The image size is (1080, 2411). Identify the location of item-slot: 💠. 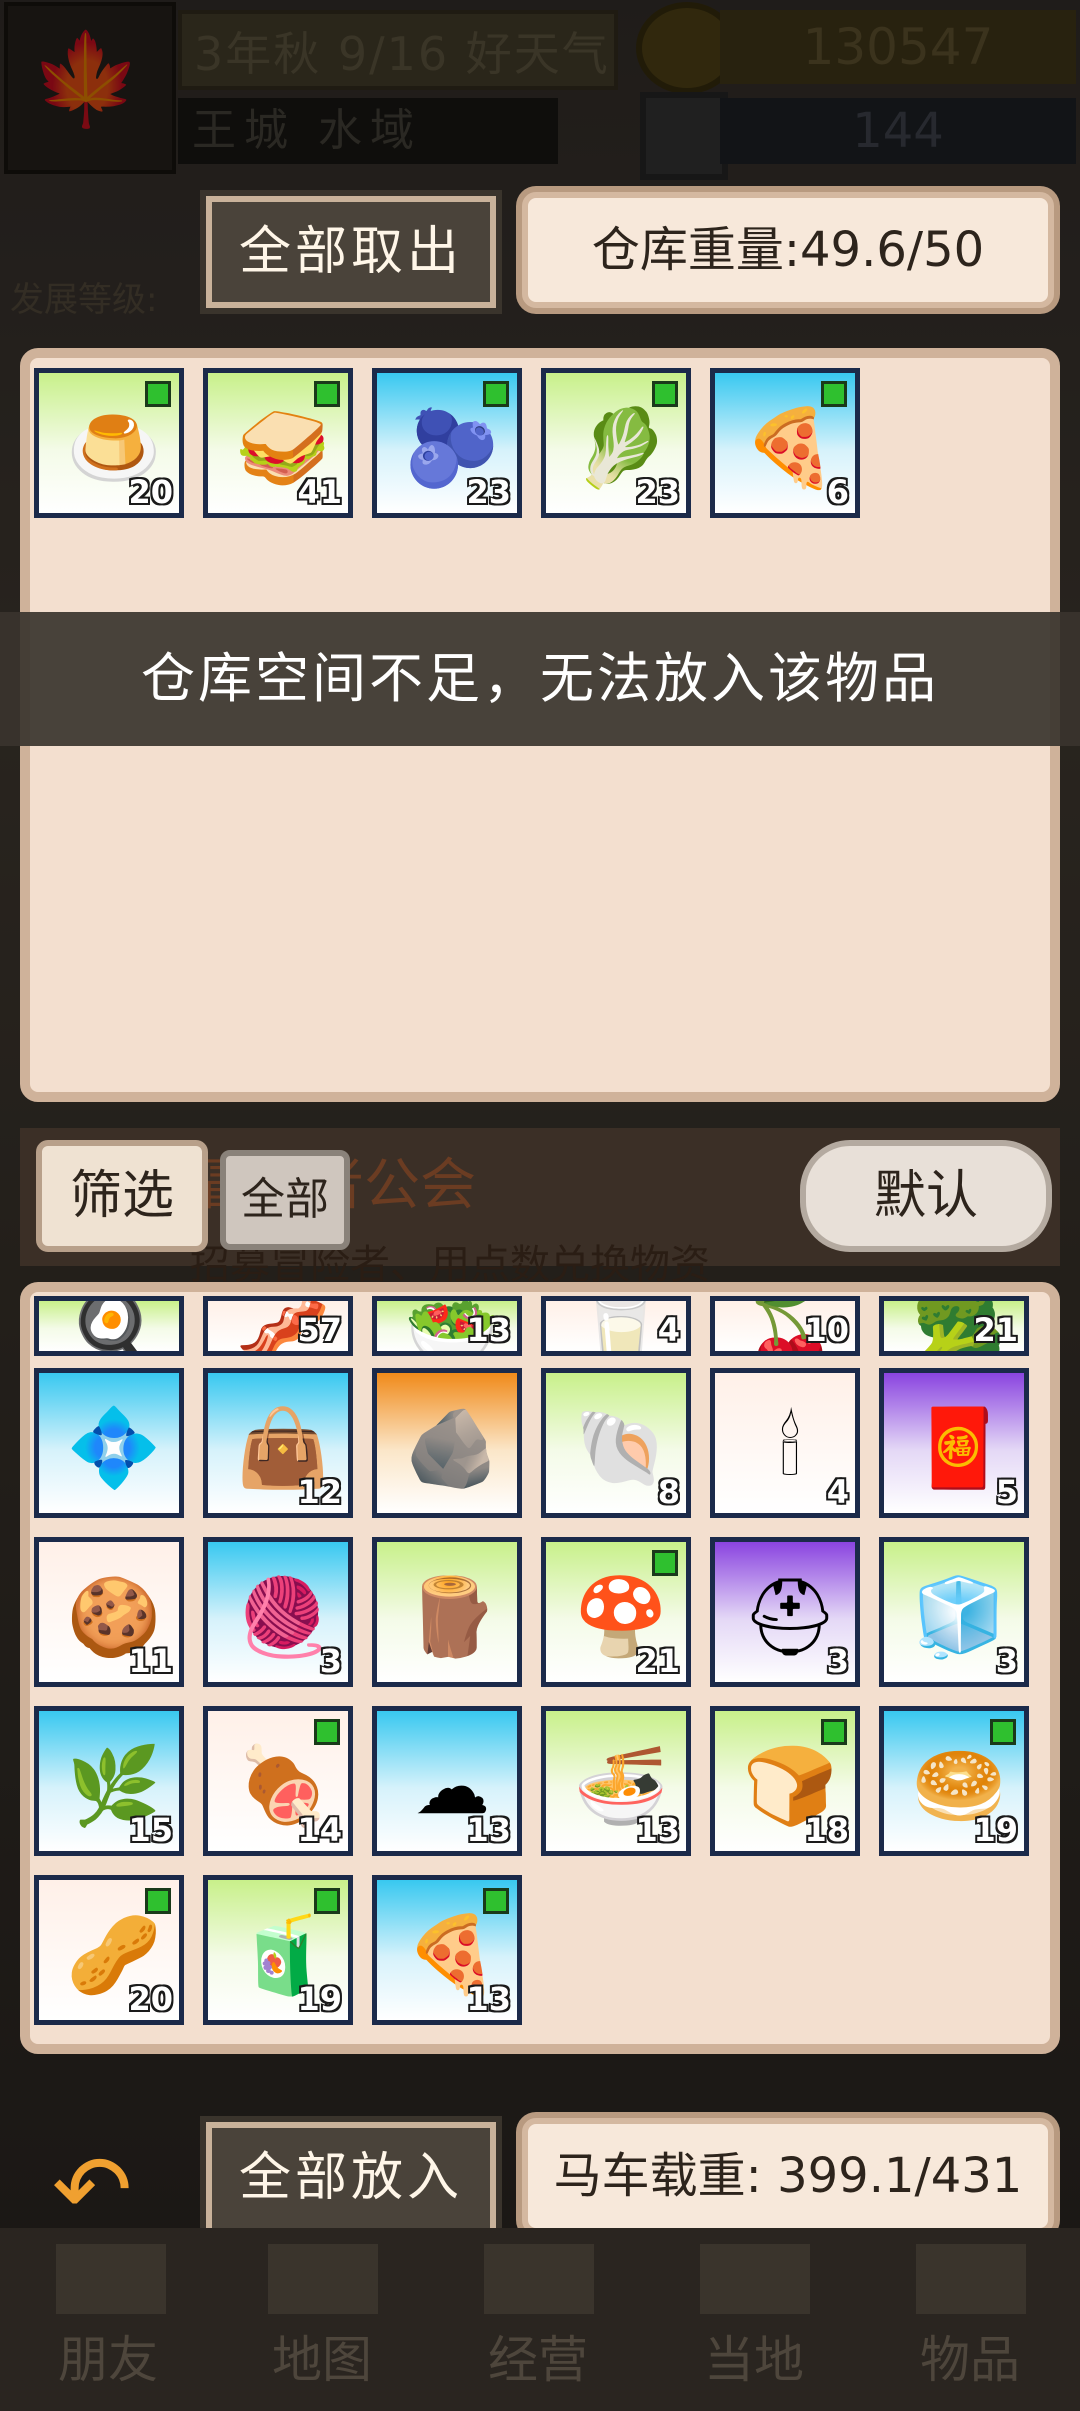
(109, 1443).